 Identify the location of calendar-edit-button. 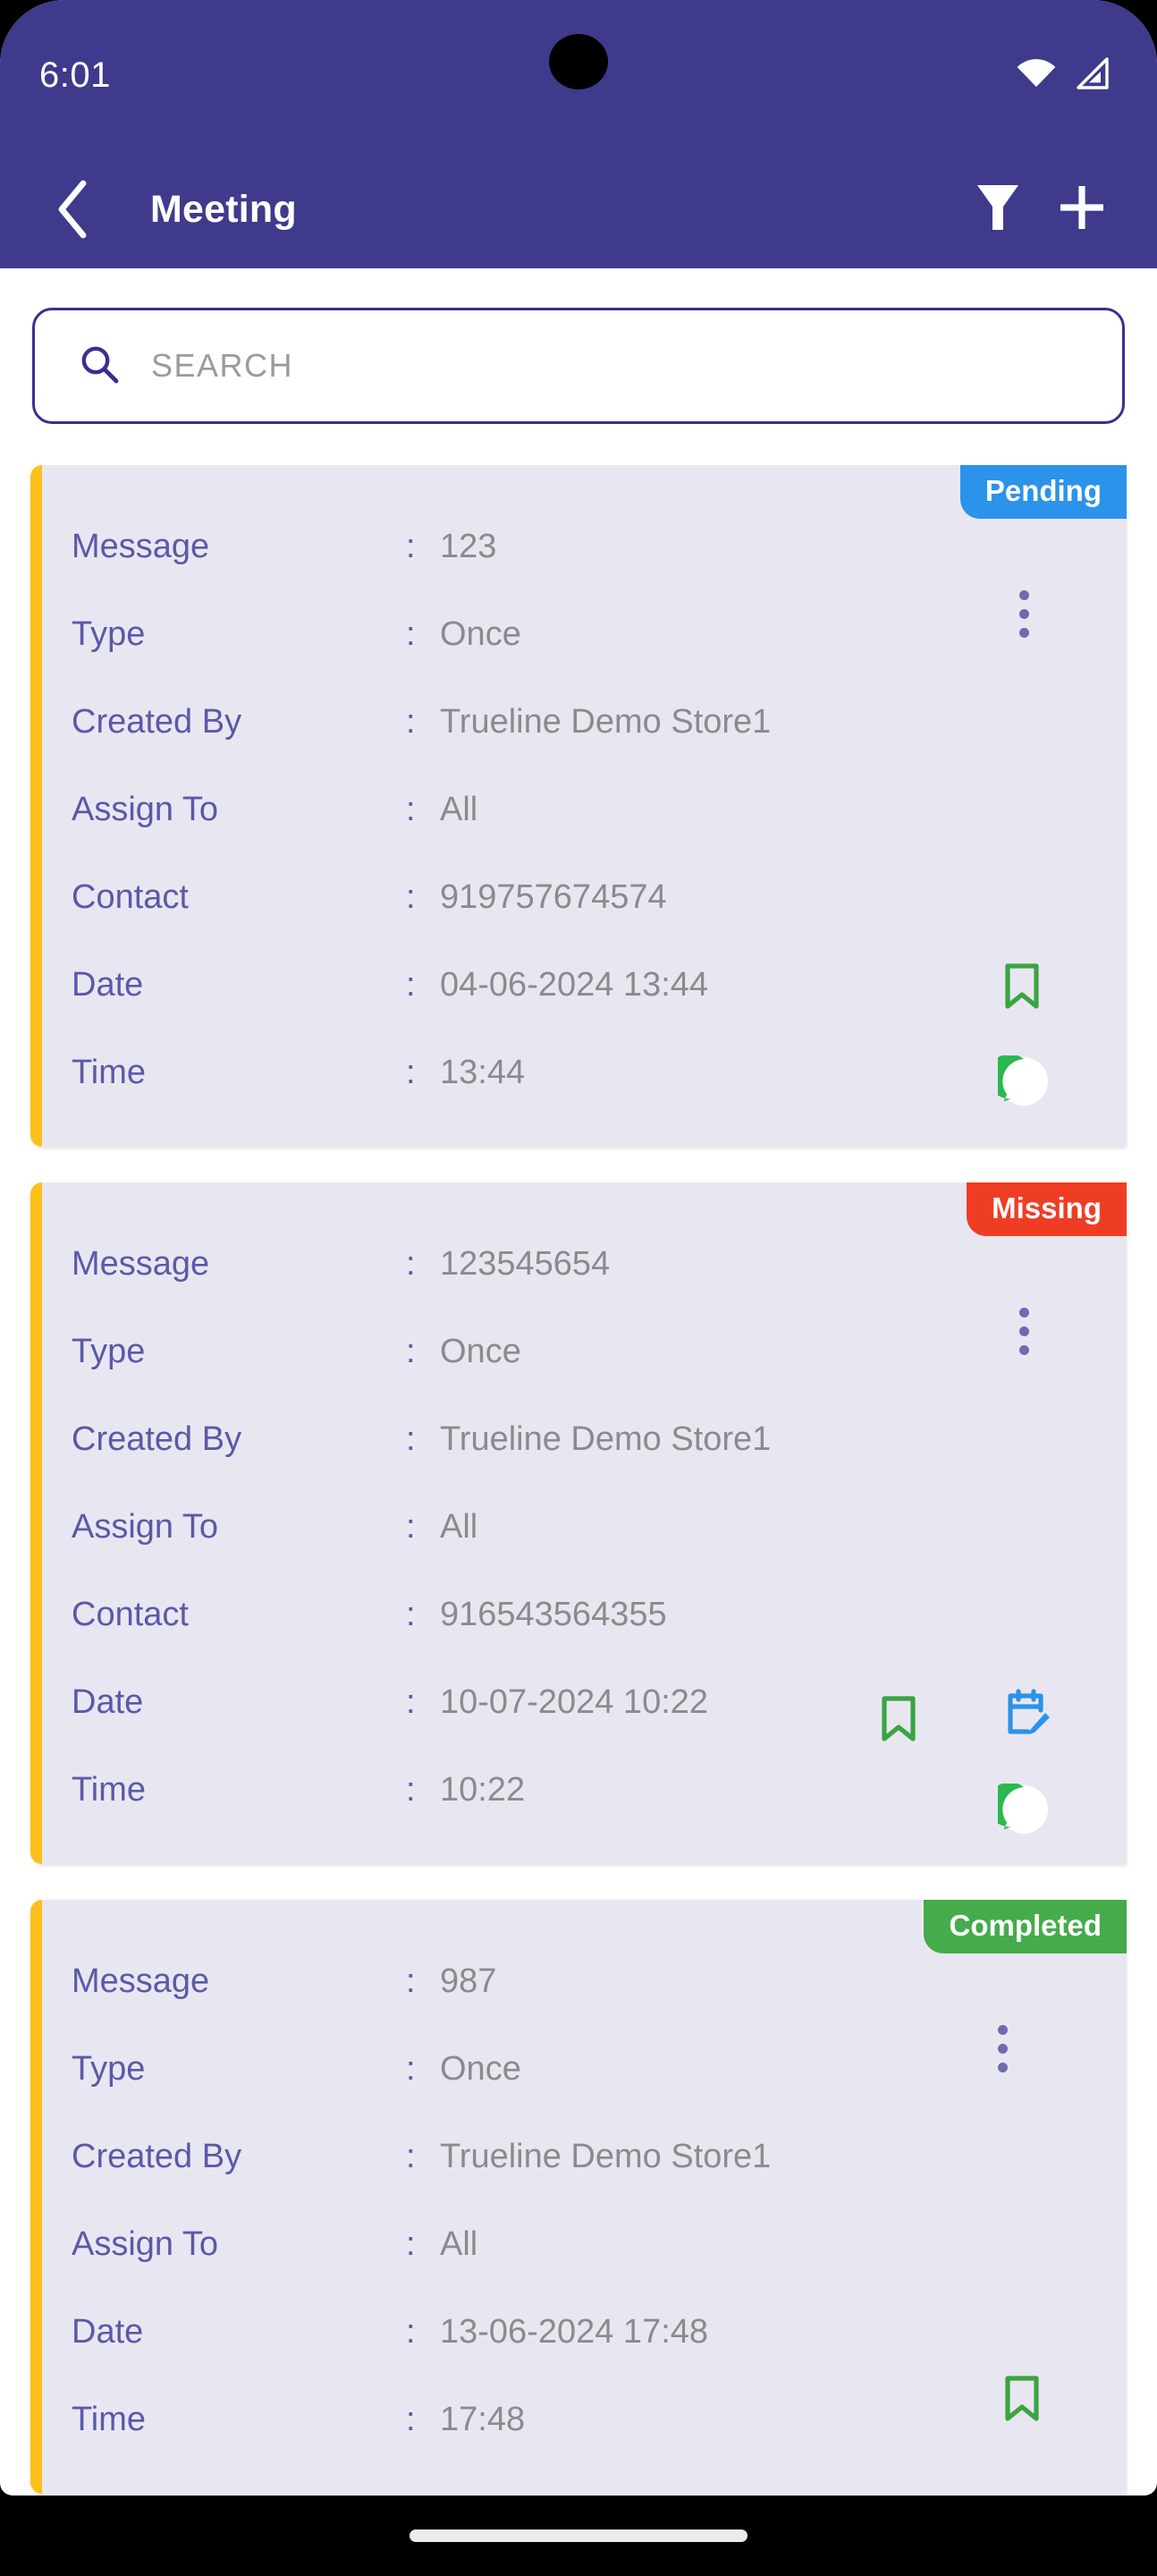
(1026, 1717).